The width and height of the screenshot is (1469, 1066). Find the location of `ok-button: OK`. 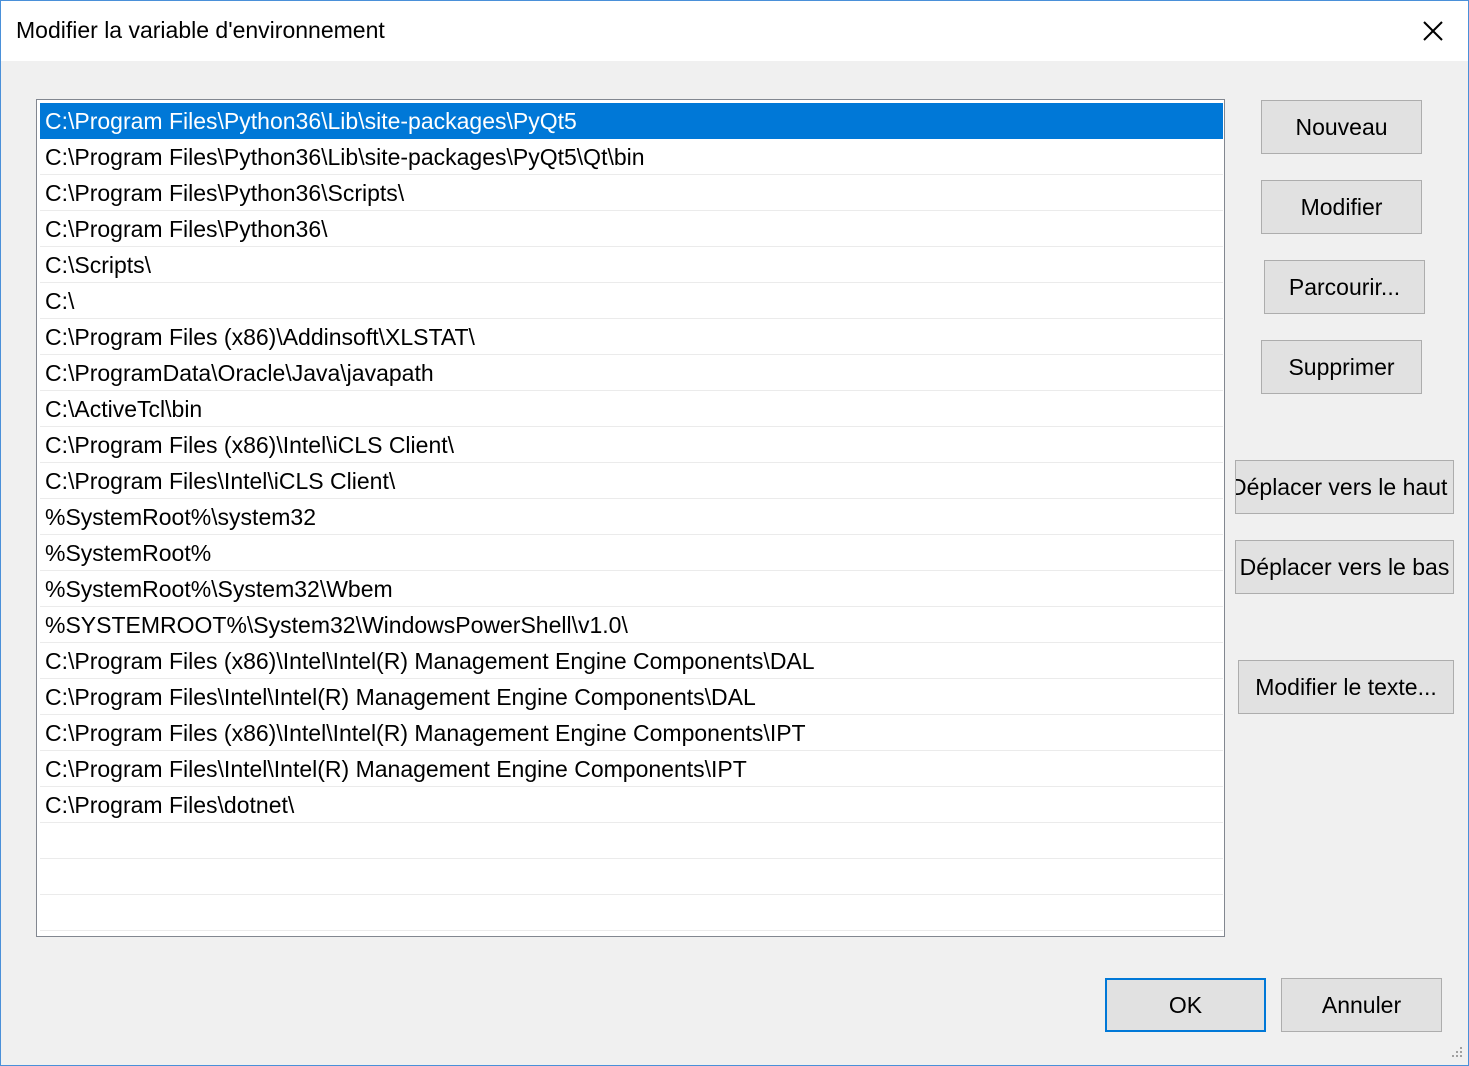

ok-button: OK is located at coordinates (1185, 1005).